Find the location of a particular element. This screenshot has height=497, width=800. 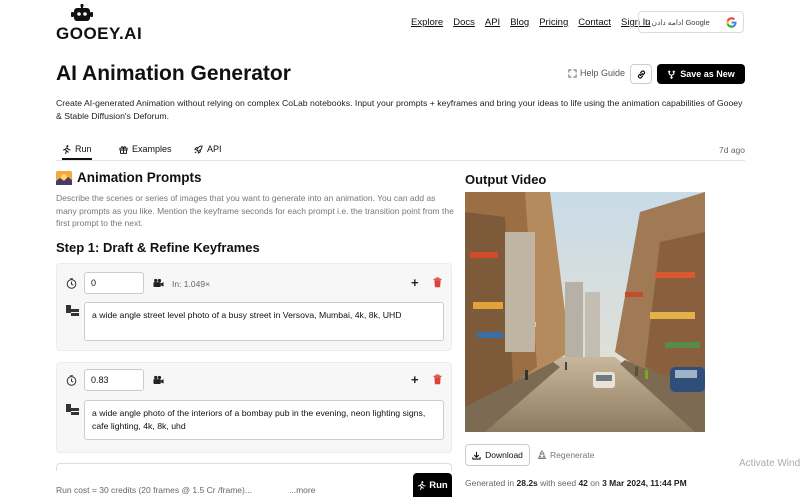

street-scene-image is located at coordinates (585, 312).